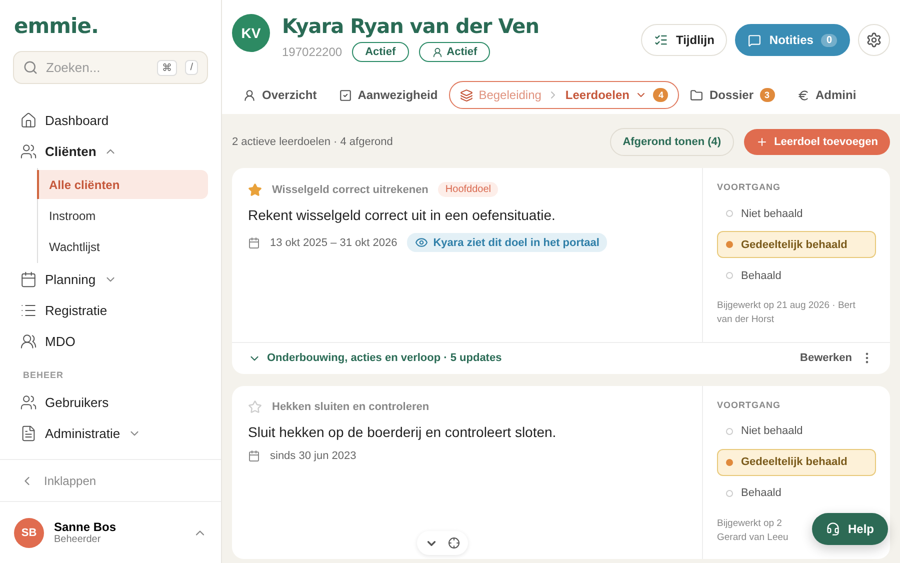  What do you see at coordinates (850, 529) in the screenshot?
I see `help-button: Help` at bounding box center [850, 529].